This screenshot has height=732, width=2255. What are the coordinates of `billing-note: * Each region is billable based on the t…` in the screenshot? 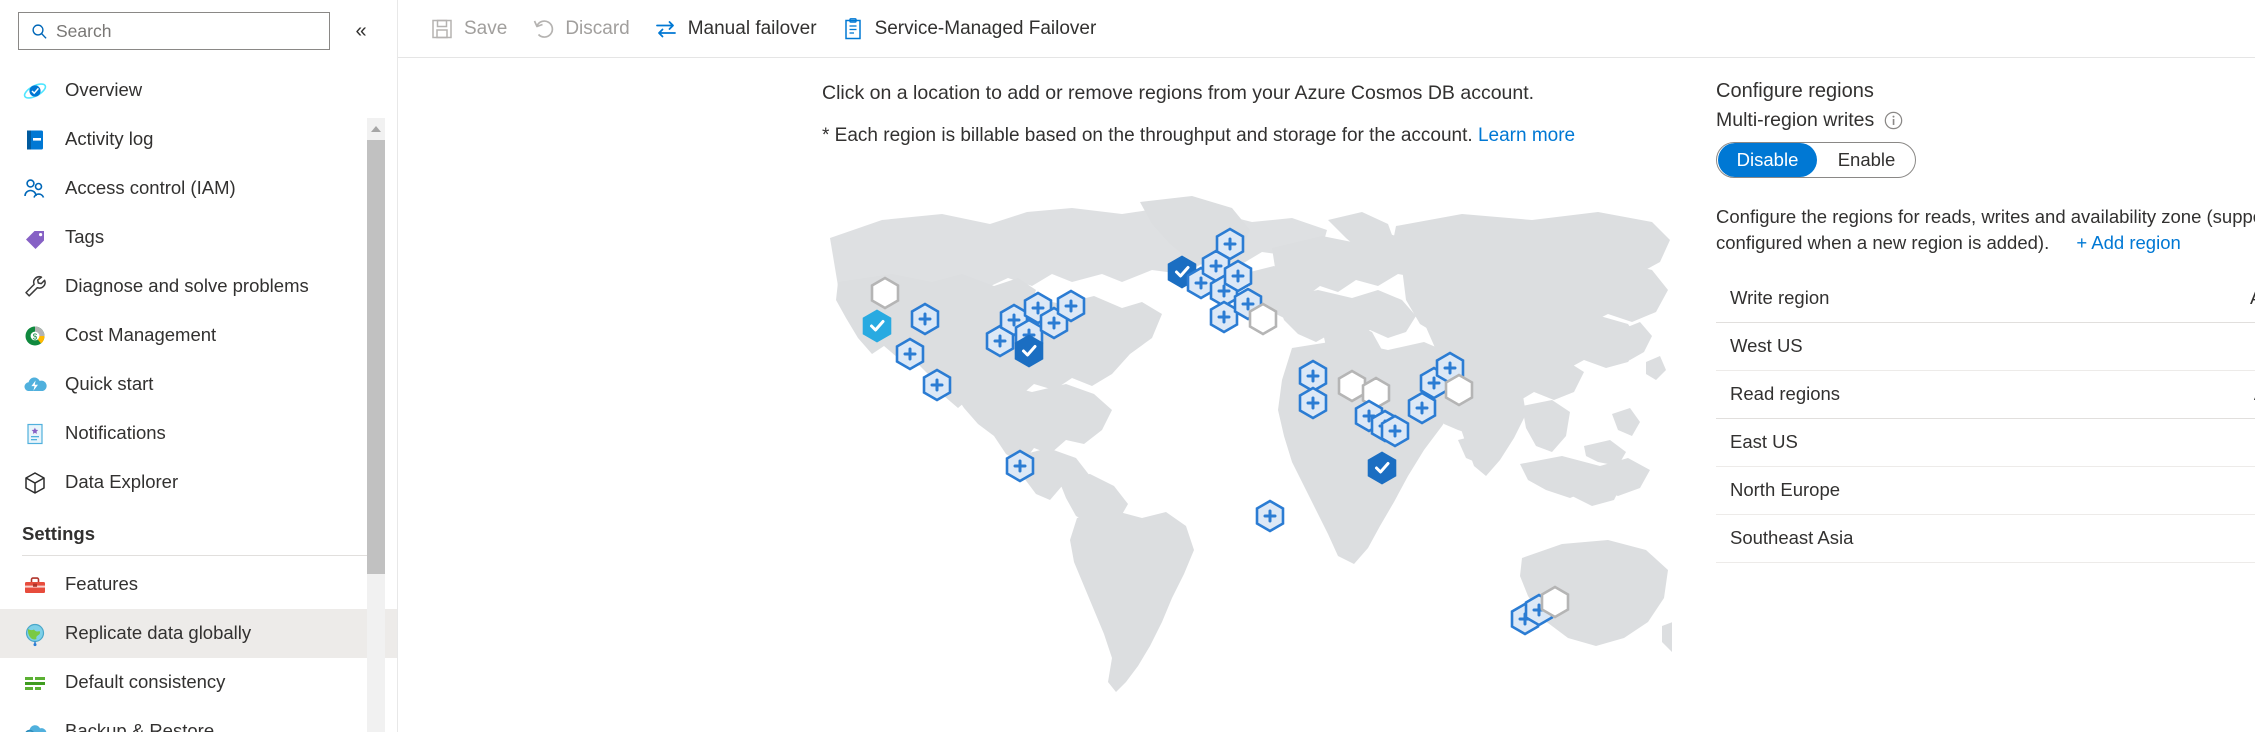 It's located at (1252, 136).